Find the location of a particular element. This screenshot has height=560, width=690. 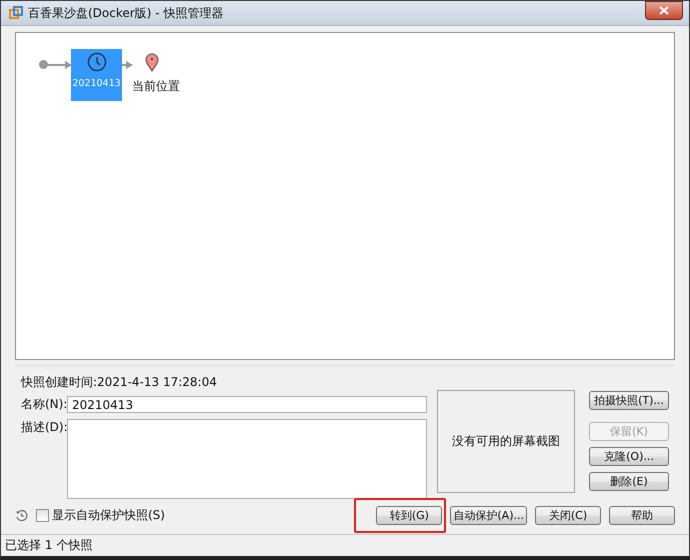

root-dot is located at coordinates (43, 64).